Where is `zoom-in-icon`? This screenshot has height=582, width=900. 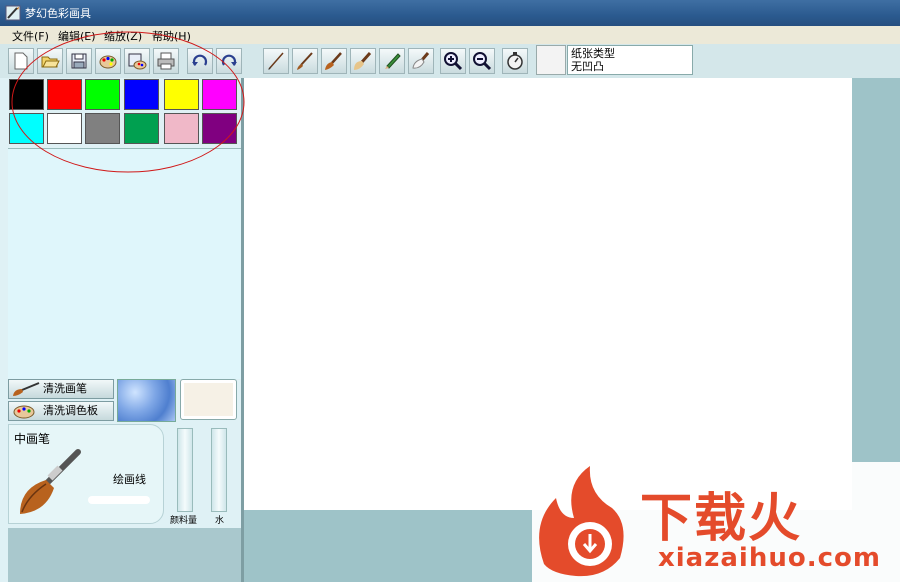
zoom-in-icon is located at coordinates (453, 61).